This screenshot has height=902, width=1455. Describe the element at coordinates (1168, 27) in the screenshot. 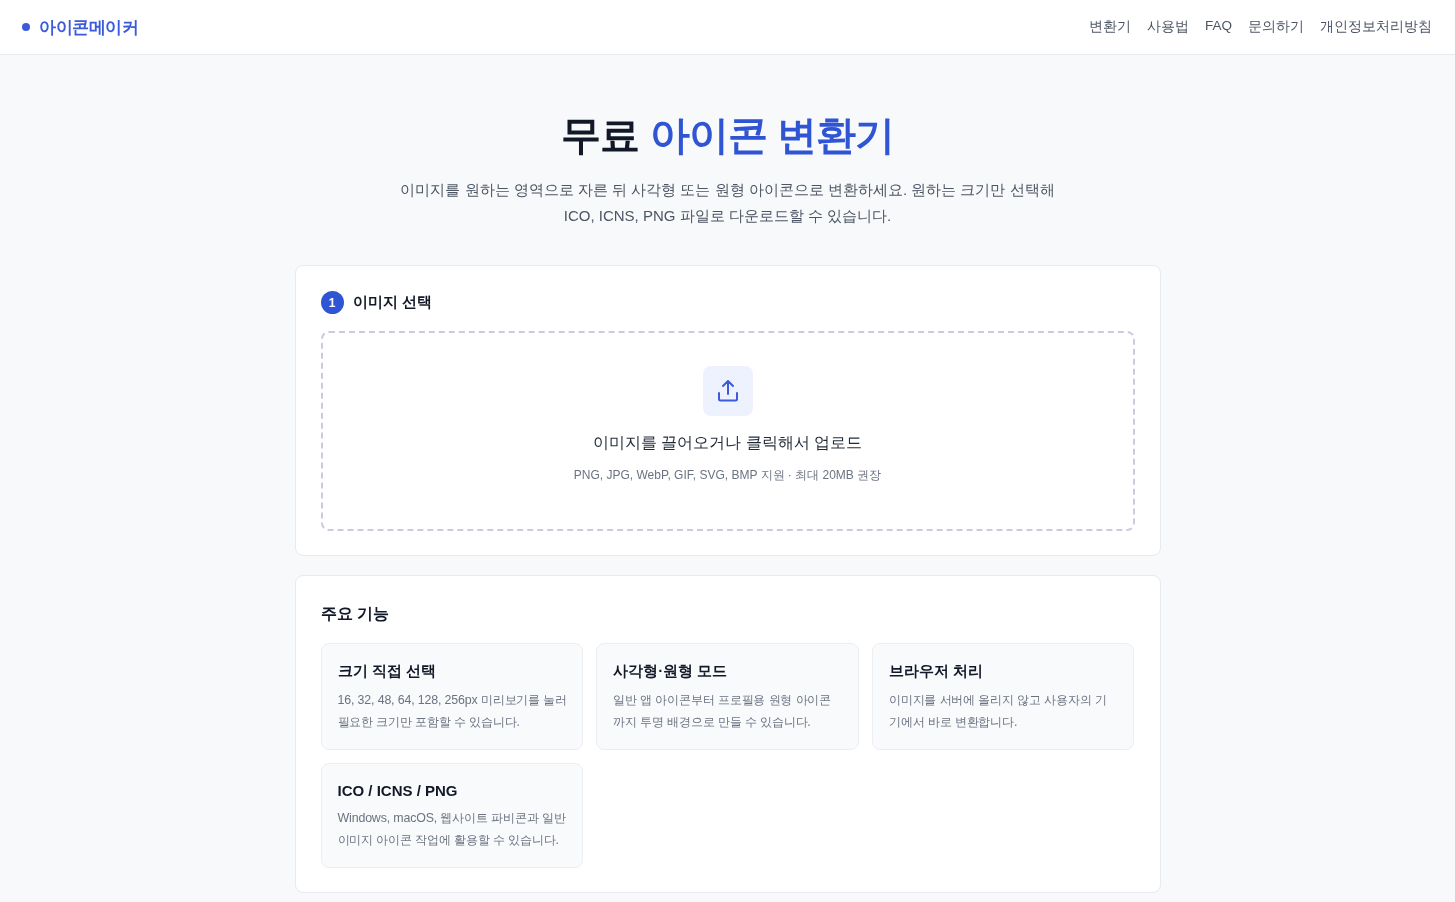

I see `nav-link: 사용법` at that location.